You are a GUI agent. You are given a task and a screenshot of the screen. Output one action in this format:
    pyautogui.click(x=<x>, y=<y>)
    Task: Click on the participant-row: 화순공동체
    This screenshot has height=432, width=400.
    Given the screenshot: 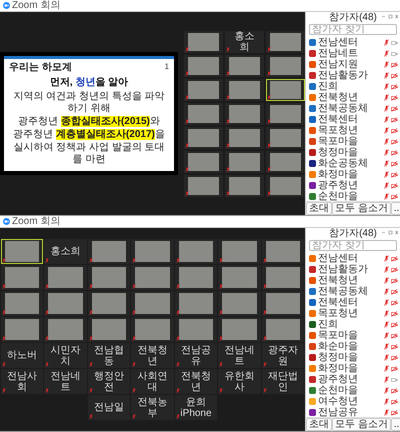 What is the action you would take?
    pyautogui.click(x=353, y=163)
    